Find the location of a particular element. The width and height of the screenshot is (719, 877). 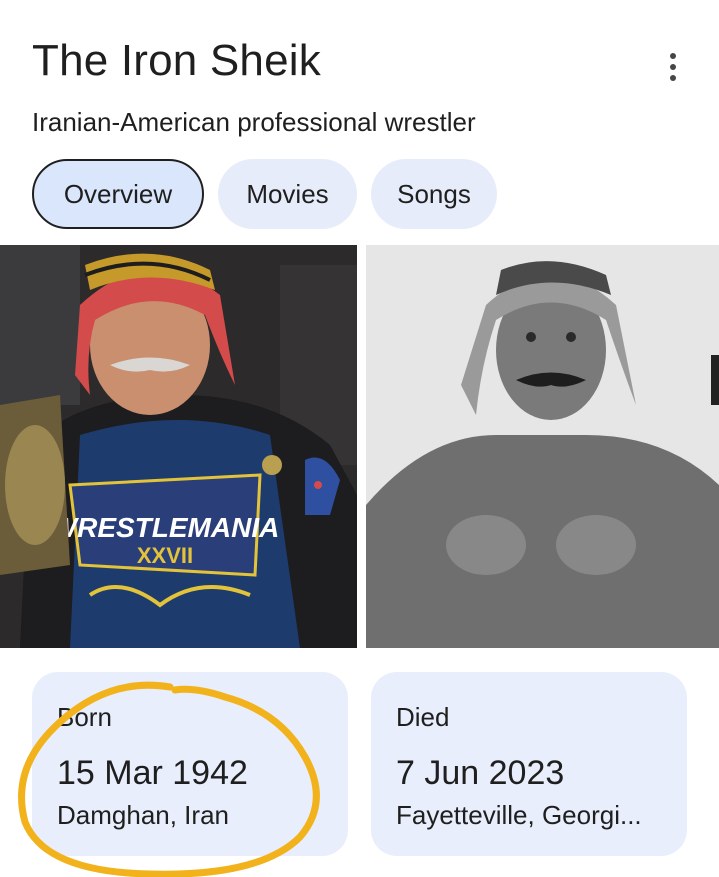

born-label: Born is located at coordinates (84, 717).